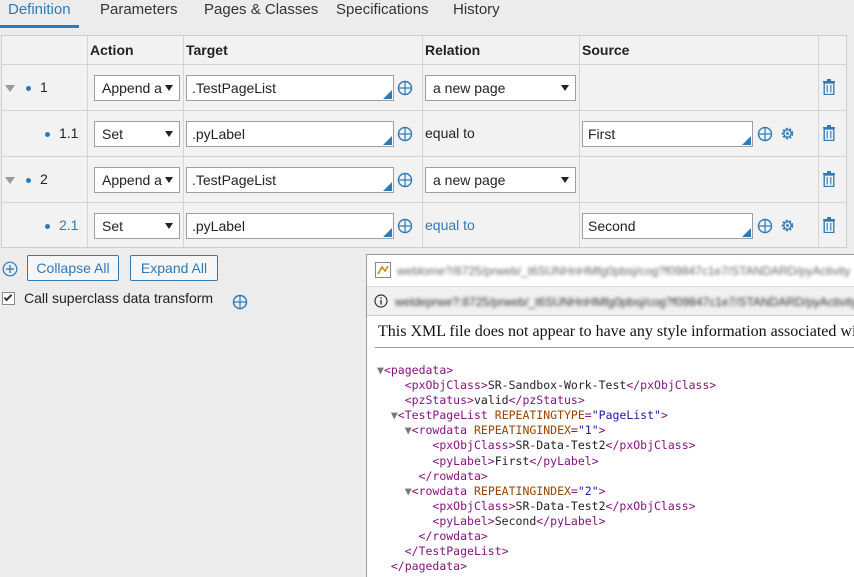 This screenshot has width=854, height=577. Describe the element at coordinates (139, 14) in the screenshot. I see `tab-parameters: Parameters` at that location.